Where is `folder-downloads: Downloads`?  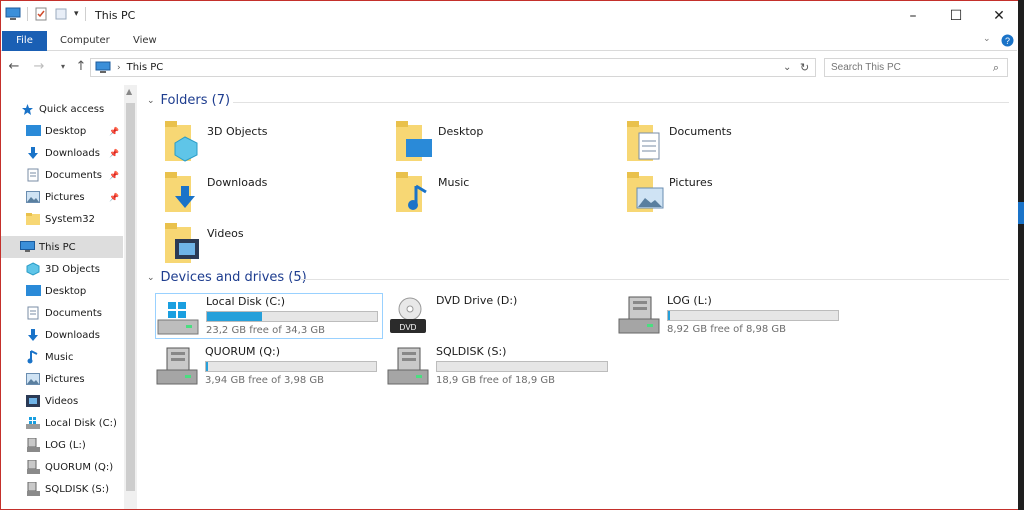
folder-downloads: Downloads is located at coordinates (215, 193).